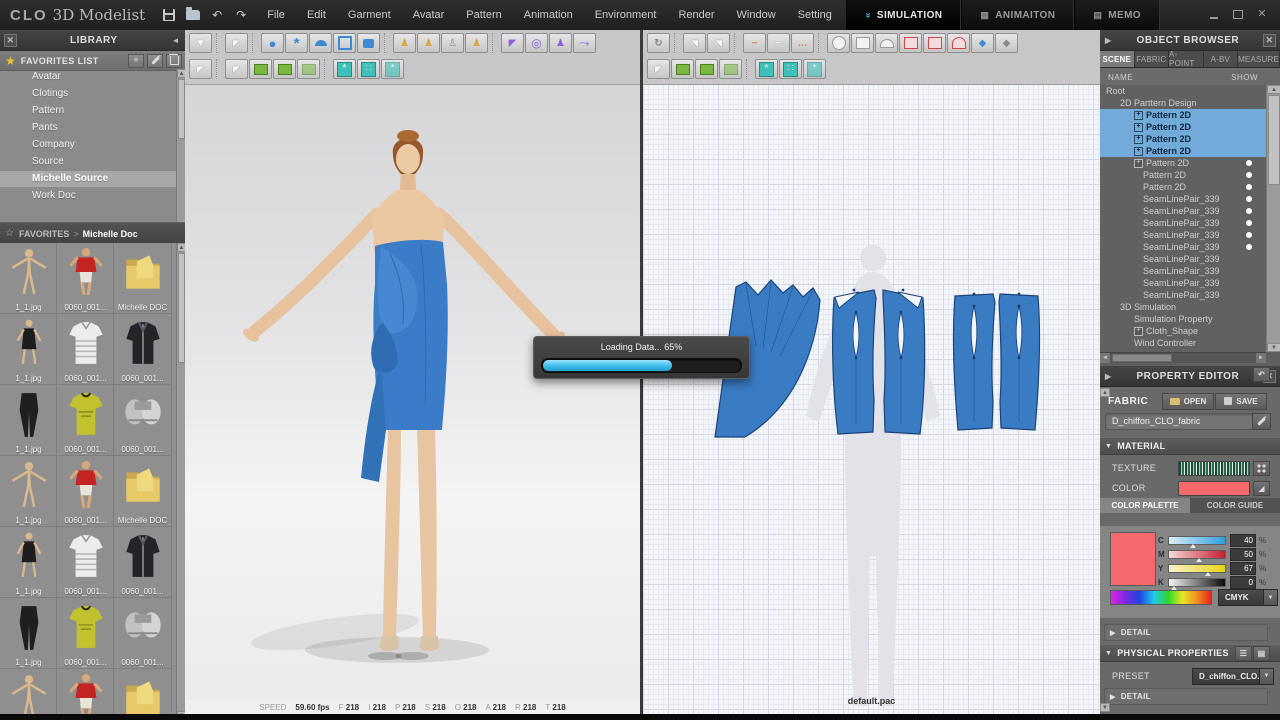 Image resolution: width=1280 pixels, height=720 pixels. What do you see at coordinates (1214, 488) in the screenshot?
I see `color-swatch` at bounding box center [1214, 488].